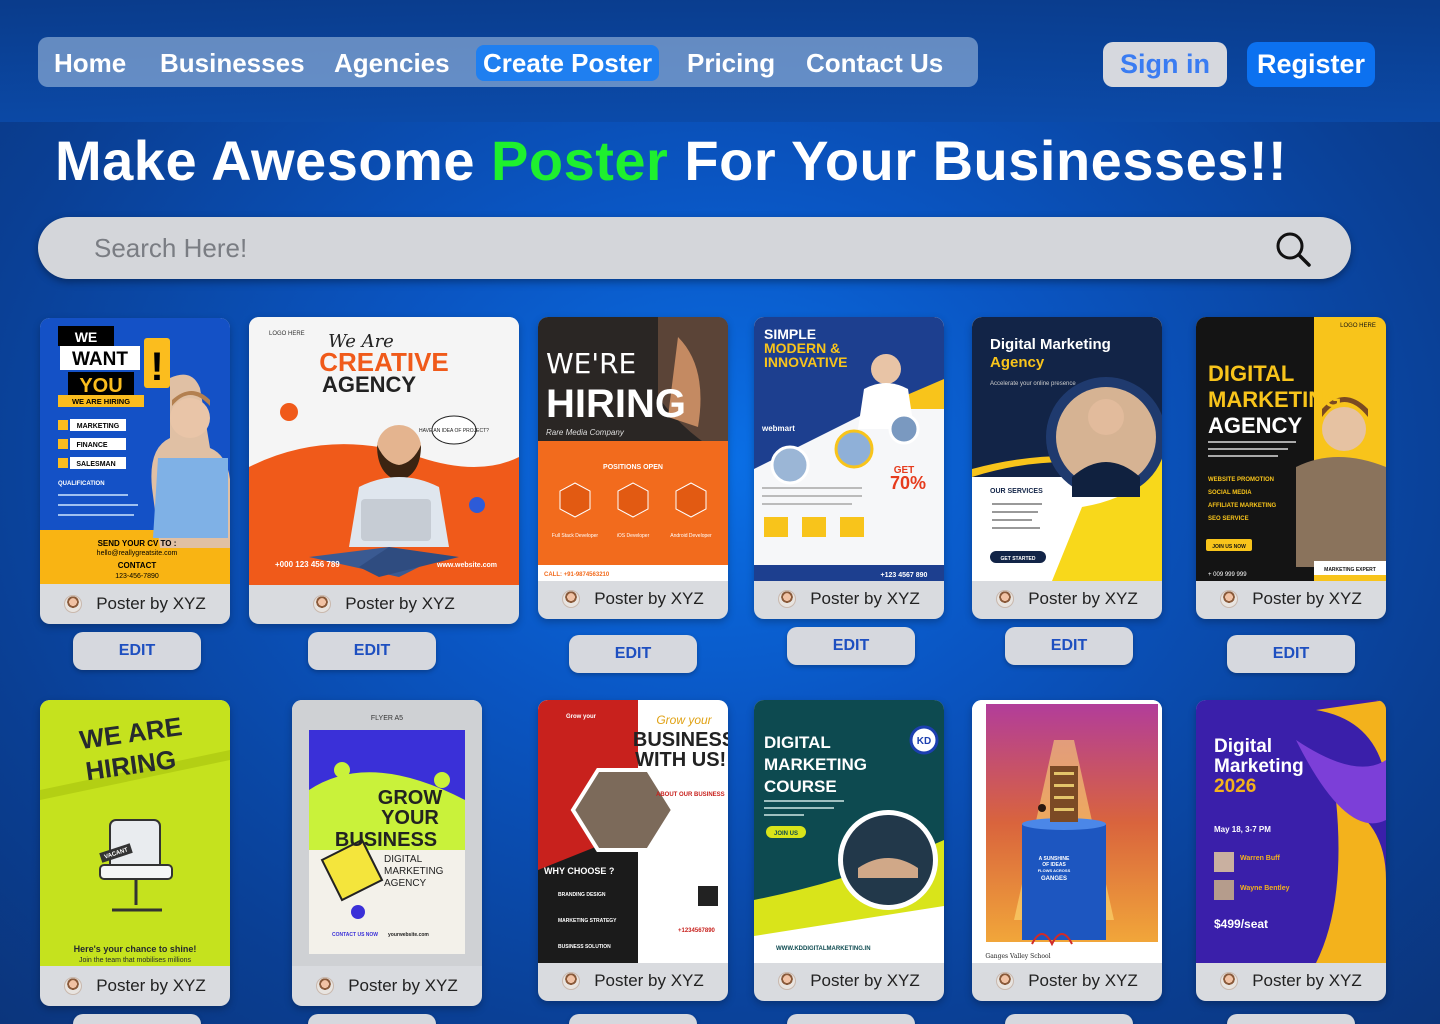 This screenshot has width=1440, height=1024. What do you see at coordinates (823, 949) in the screenshot?
I see `poster-text: WWW.KDDIGITALMARKETING.IN` at bounding box center [823, 949].